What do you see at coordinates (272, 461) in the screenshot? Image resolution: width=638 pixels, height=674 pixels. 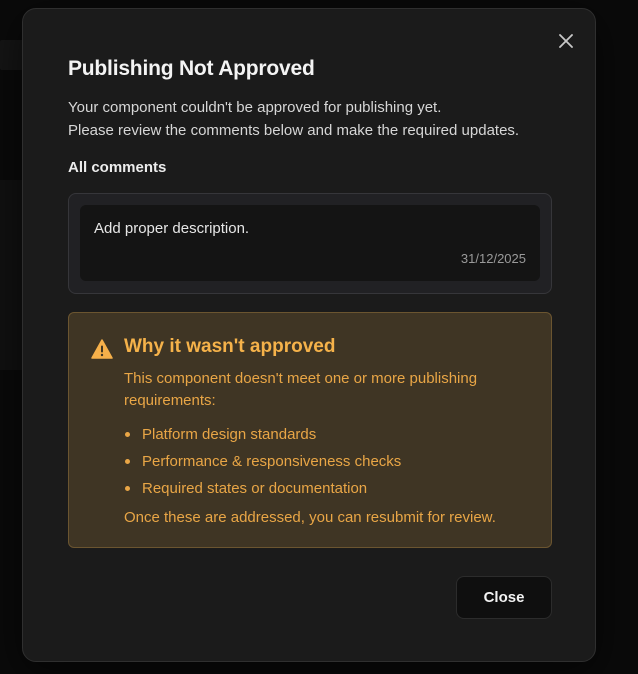 I see `requirement-text: Performance & responsiveness checks` at bounding box center [272, 461].